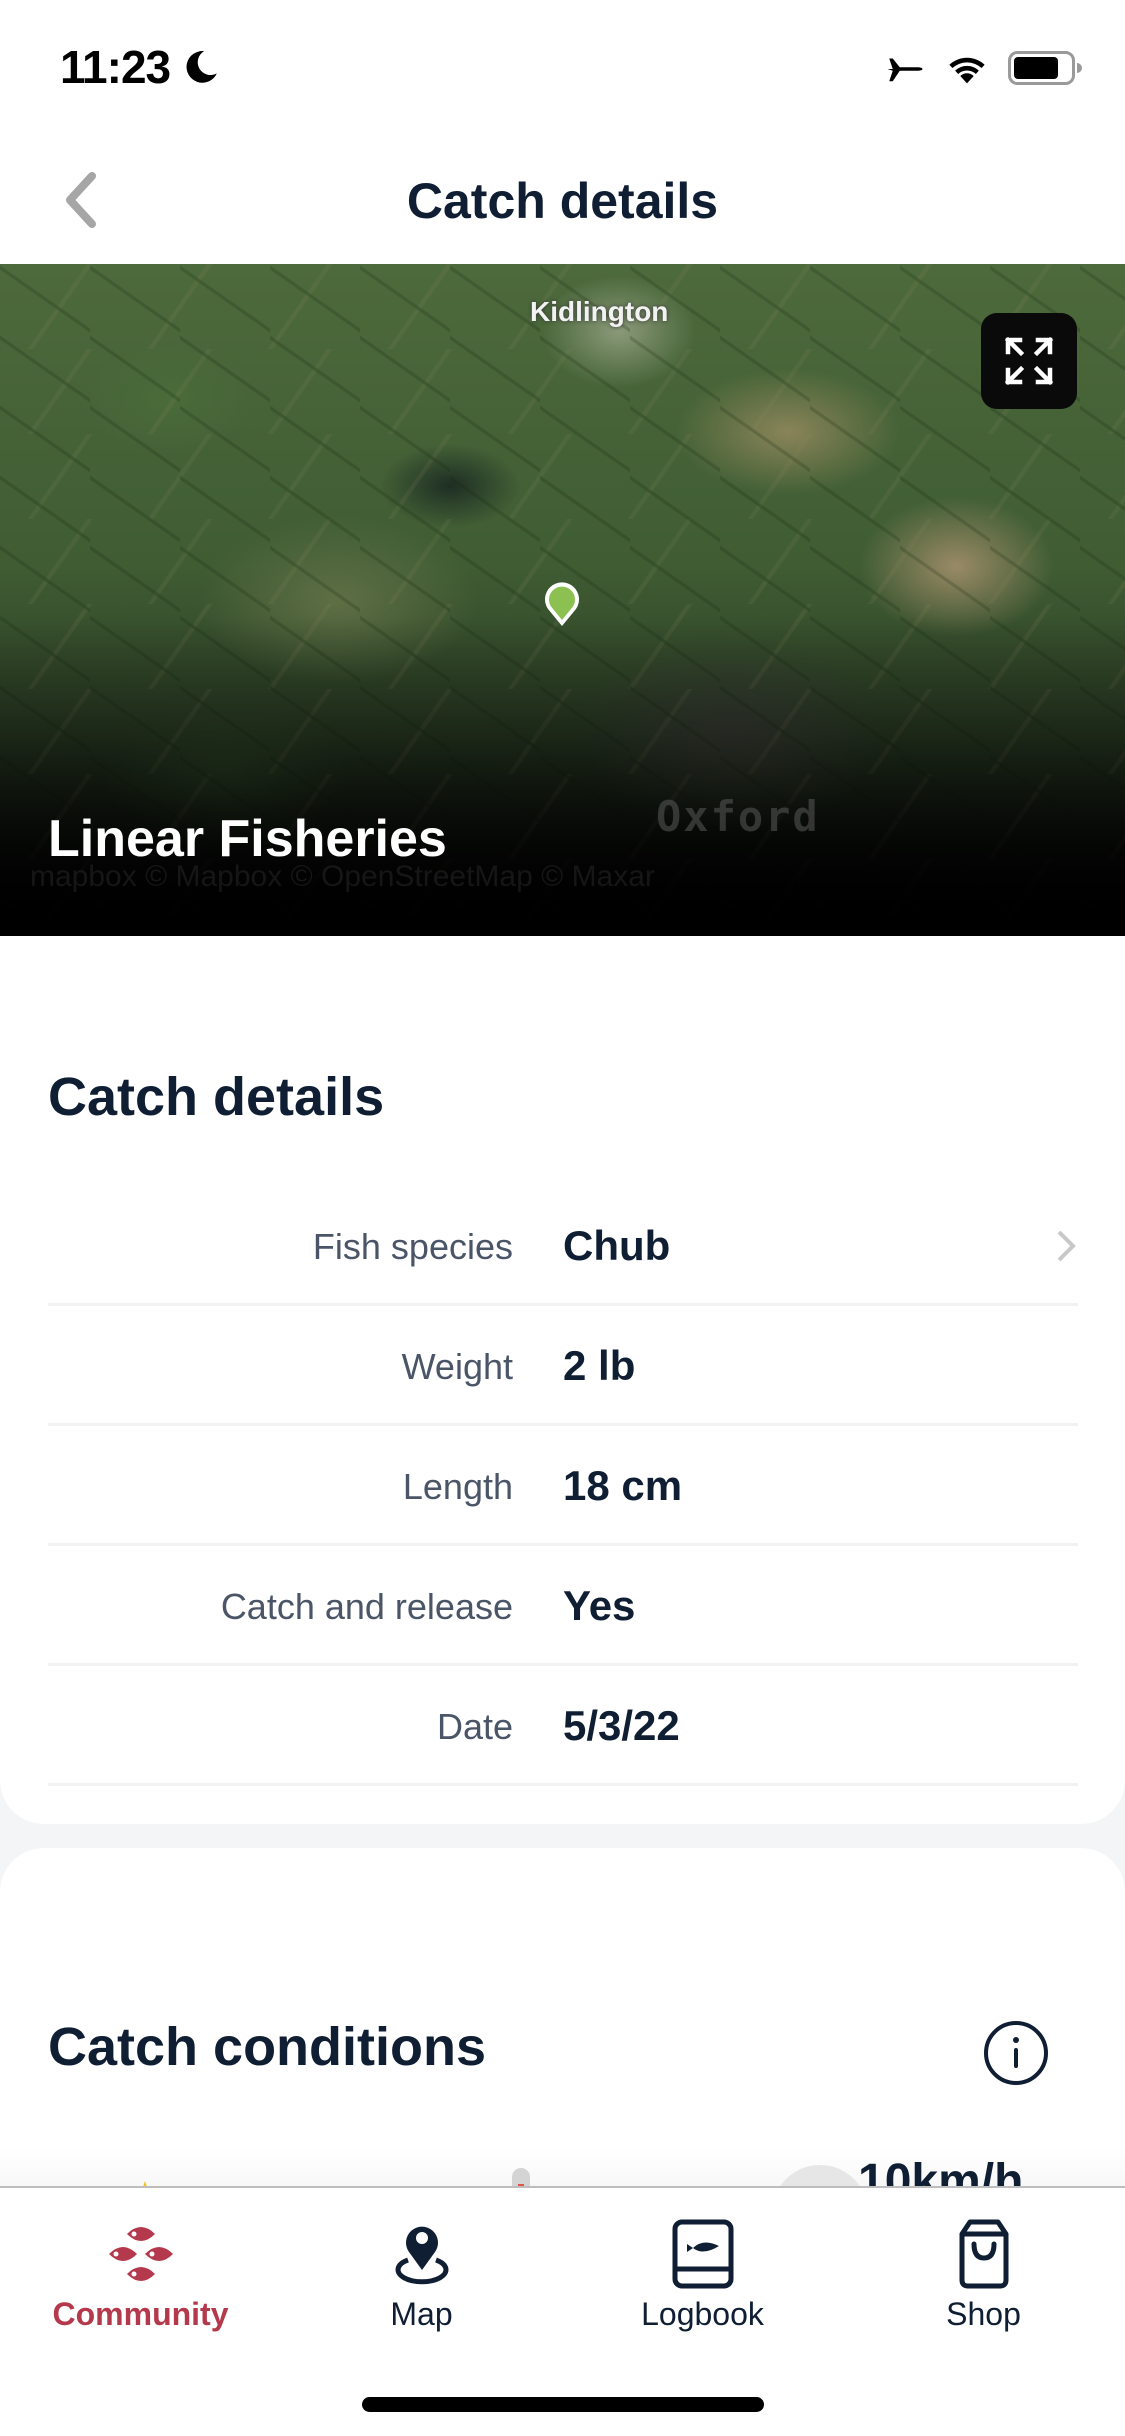  I want to click on detail-label: Weight, so click(457, 1366).